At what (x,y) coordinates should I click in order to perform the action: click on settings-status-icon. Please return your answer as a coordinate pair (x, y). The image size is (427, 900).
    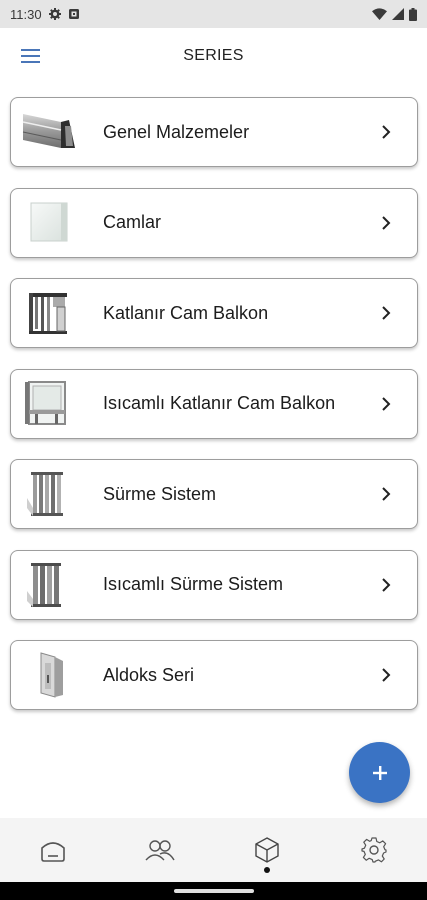
    Looking at the image, I should click on (54, 14).